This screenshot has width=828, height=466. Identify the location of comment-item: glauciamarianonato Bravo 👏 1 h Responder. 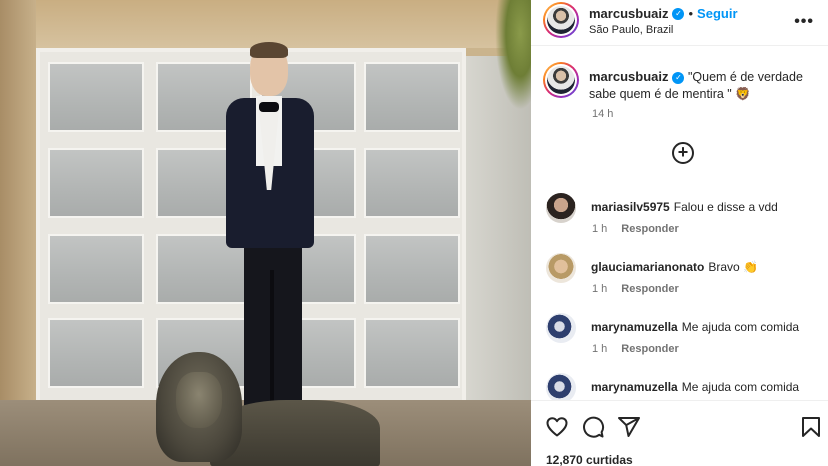
(679, 281).